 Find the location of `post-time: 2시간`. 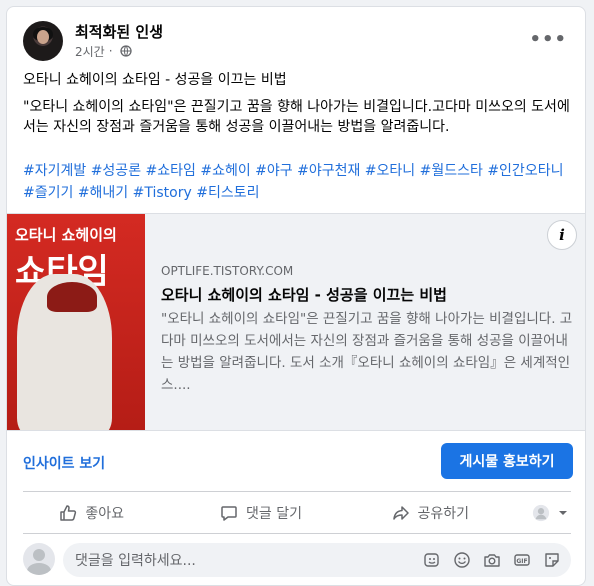

post-time: 2시간 is located at coordinates (90, 51).